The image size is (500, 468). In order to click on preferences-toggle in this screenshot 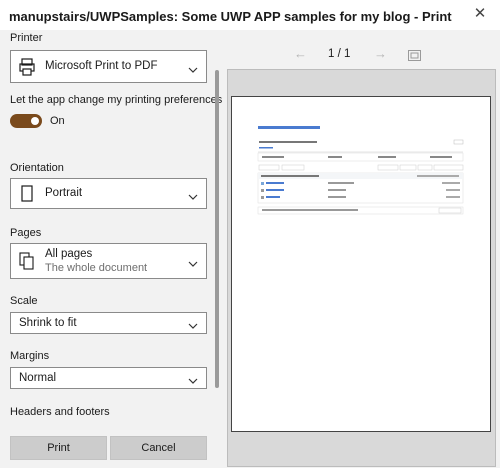, I will do `click(26, 121)`.